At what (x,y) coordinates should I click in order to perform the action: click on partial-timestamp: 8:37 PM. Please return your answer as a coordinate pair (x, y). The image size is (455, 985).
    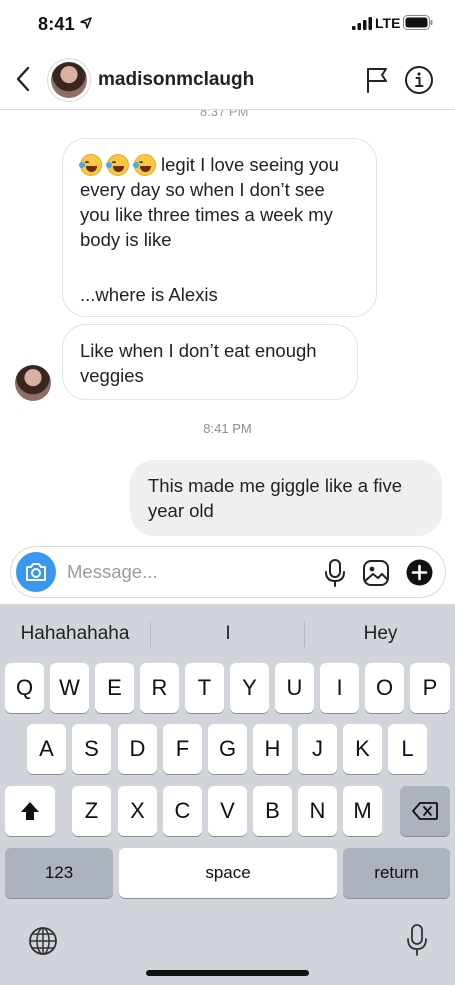
    Looking at the image, I should click on (224, 114).